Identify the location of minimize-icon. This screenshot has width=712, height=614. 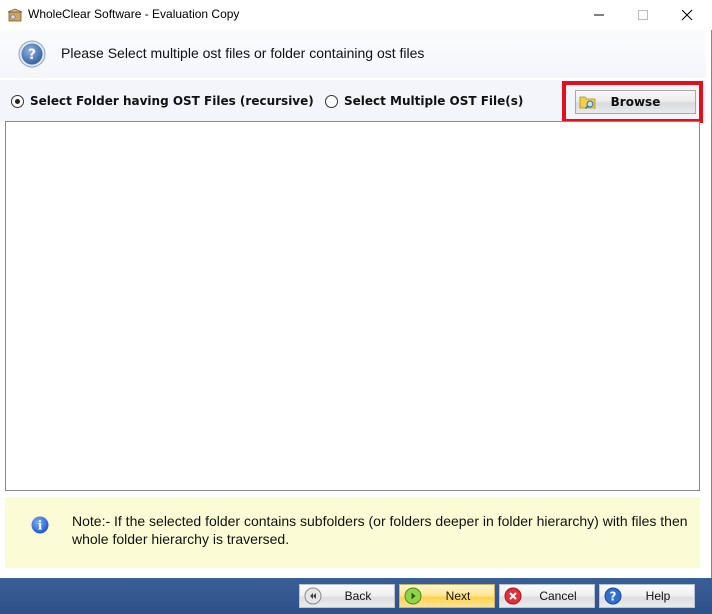
(599, 15).